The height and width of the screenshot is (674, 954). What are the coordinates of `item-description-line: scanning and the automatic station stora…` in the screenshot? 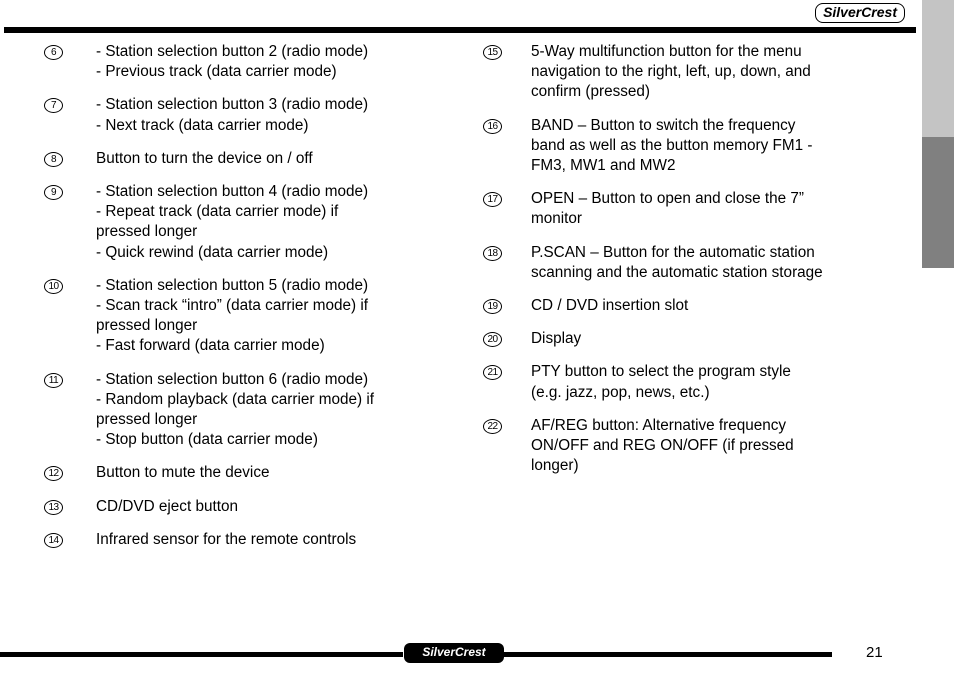 It's located at (677, 272).